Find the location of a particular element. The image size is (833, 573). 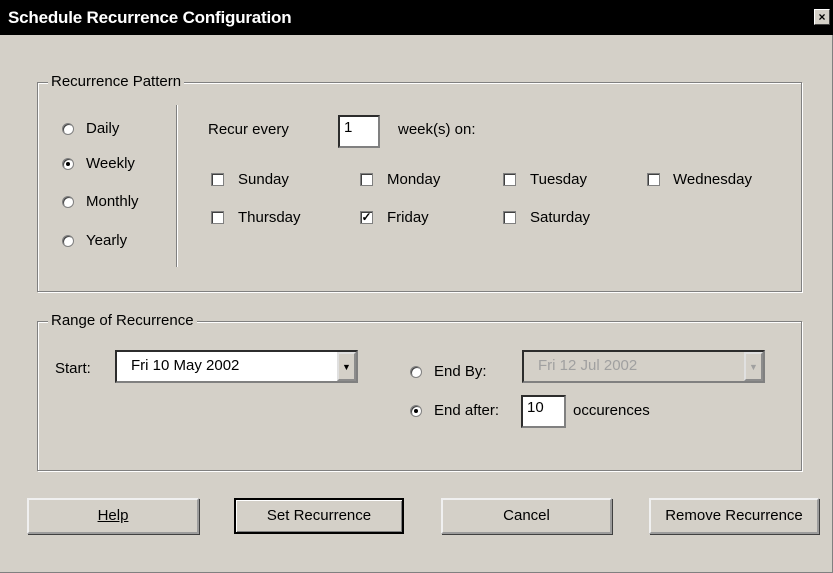

weeks-on-label: week(s) on: is located at coordinates (437, 129).